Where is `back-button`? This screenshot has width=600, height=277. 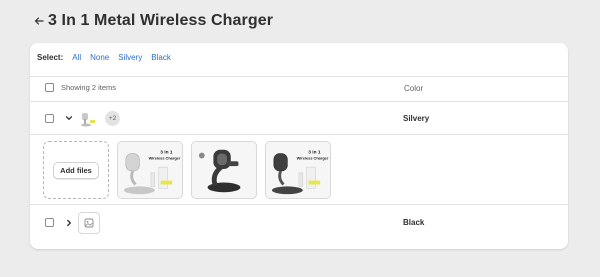
back-button is located at coordinates (39, 21).